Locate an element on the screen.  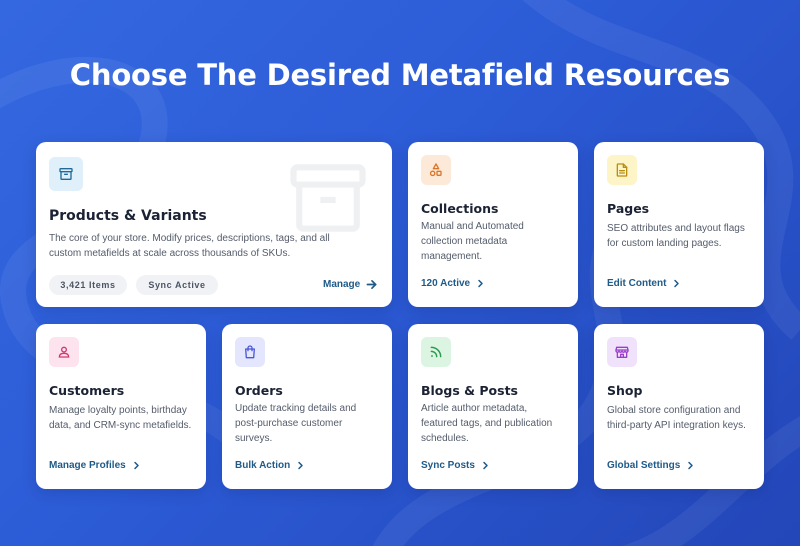
link-label: Global Settings is located at coordinates (644, 465).